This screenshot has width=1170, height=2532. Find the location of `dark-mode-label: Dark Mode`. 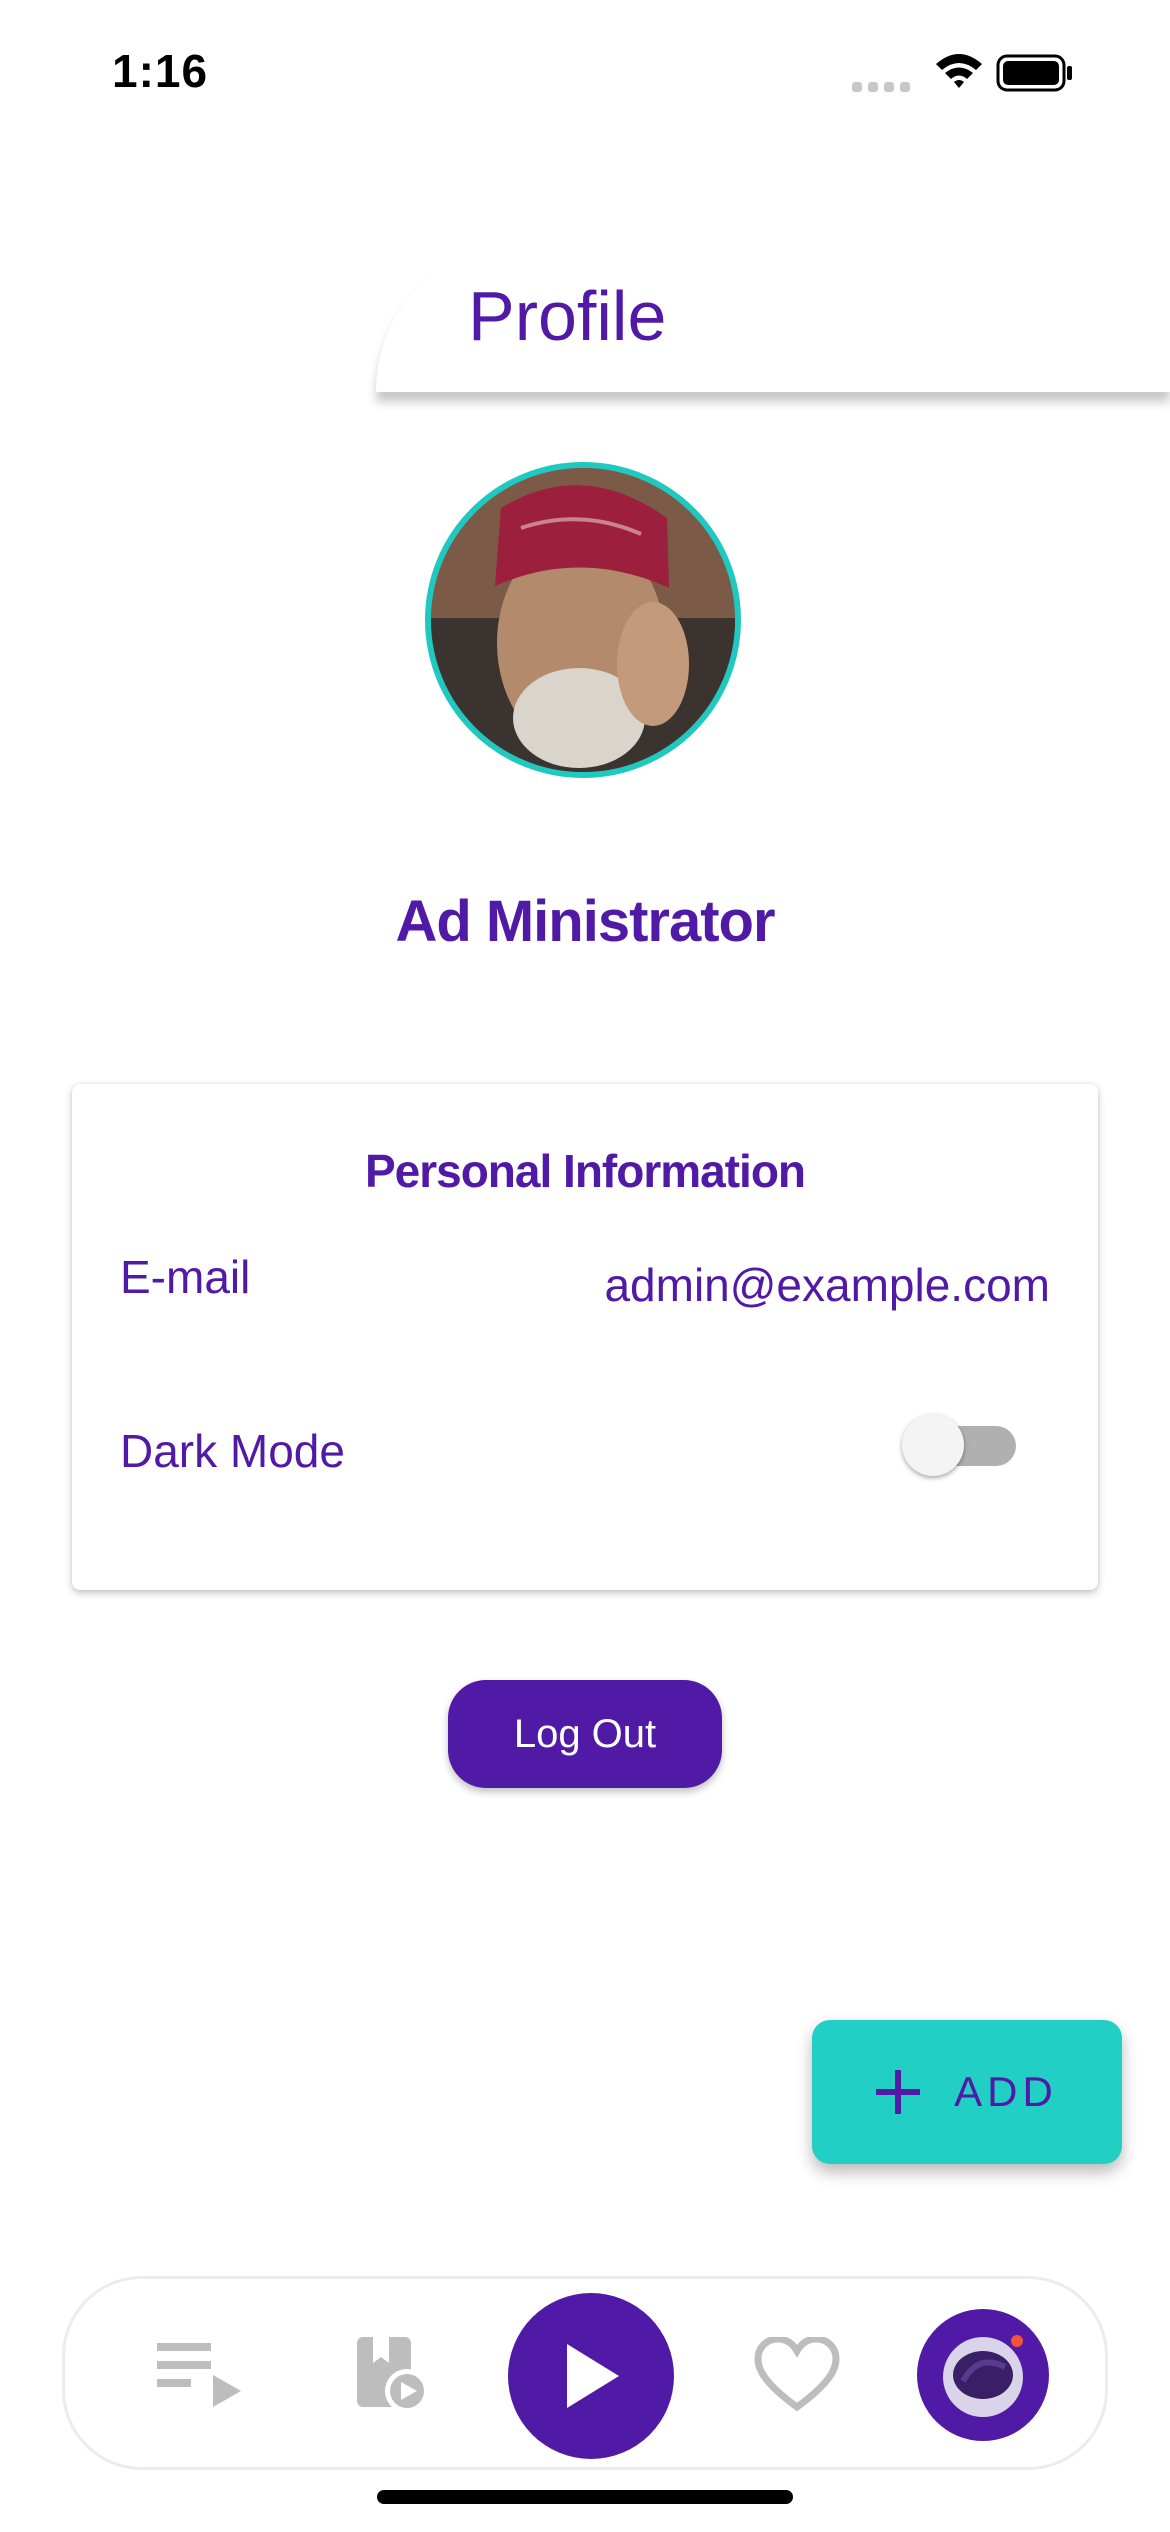

dark-mode-label: Dark Mode is located at coordinates (232, 1451).